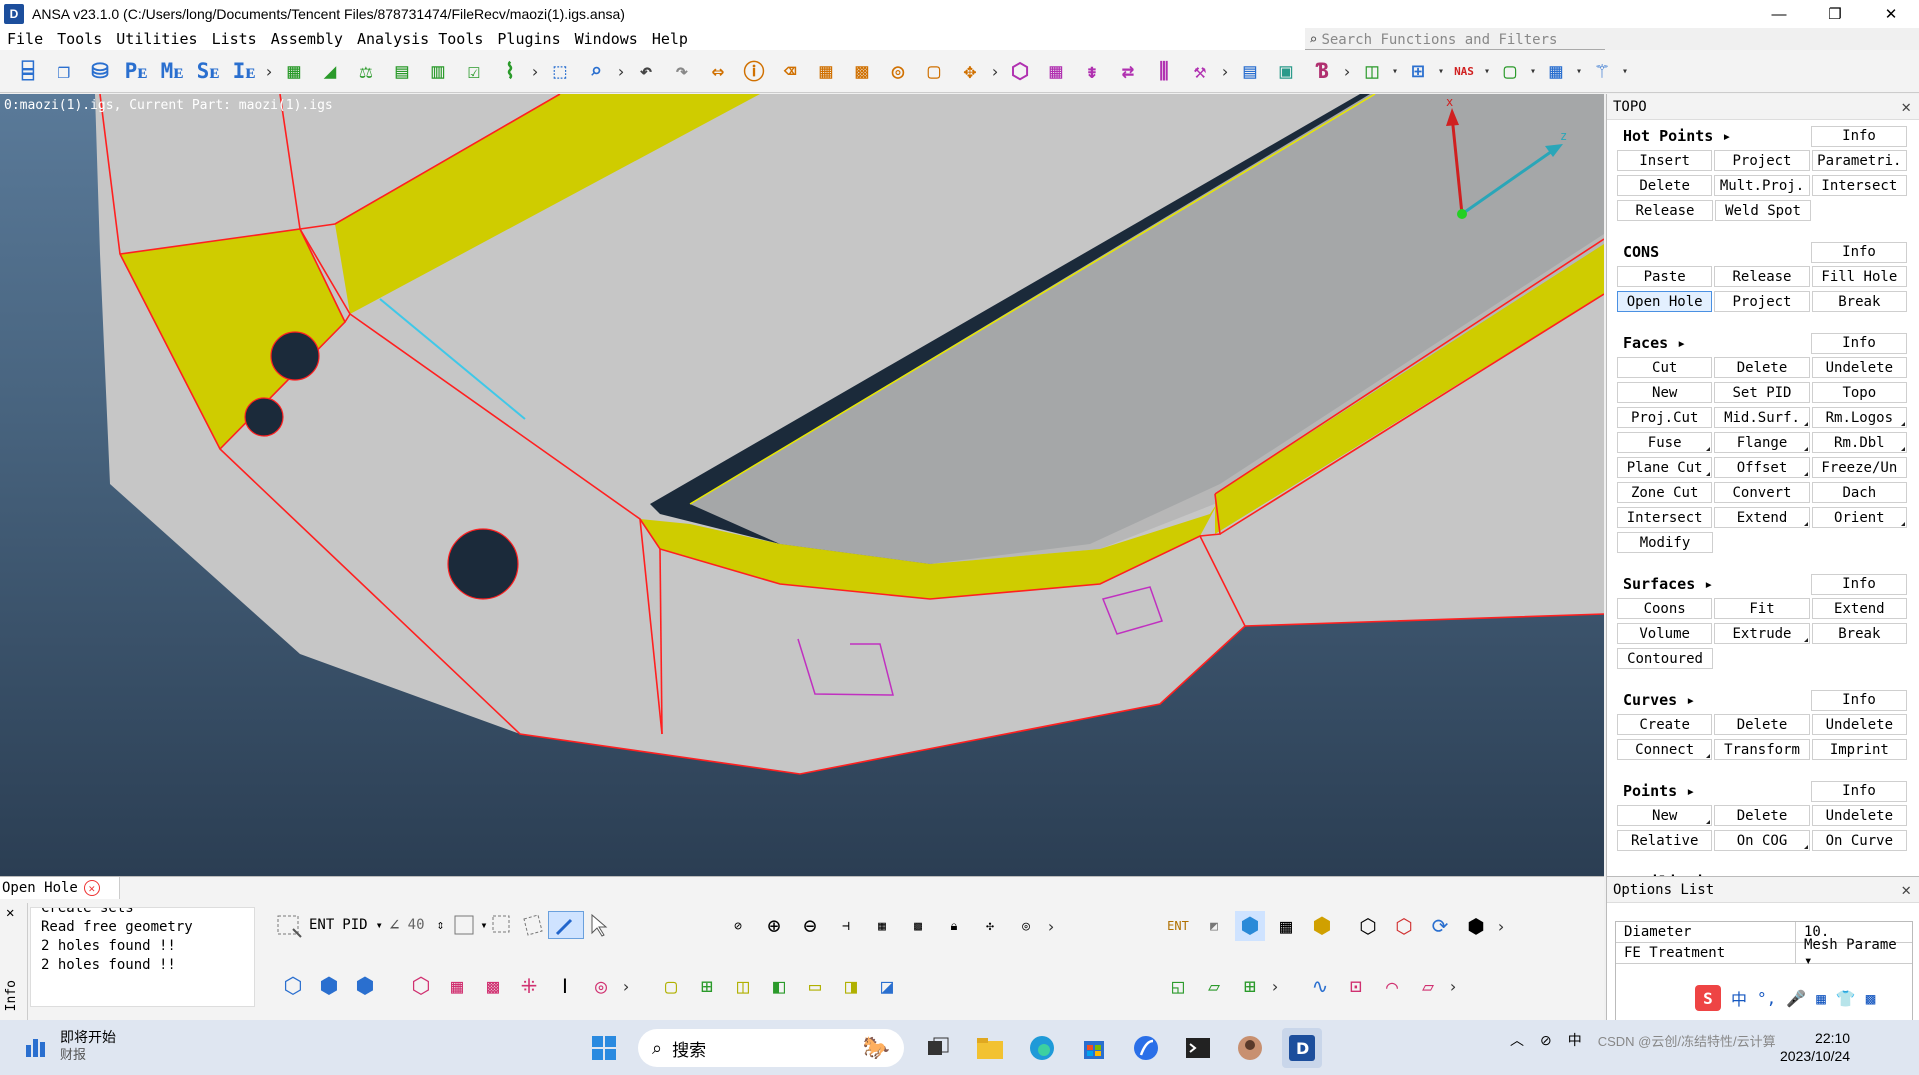  Describe the element at coordinates (25, 39) in the screenshot. I see `menu-file: File` at that location.